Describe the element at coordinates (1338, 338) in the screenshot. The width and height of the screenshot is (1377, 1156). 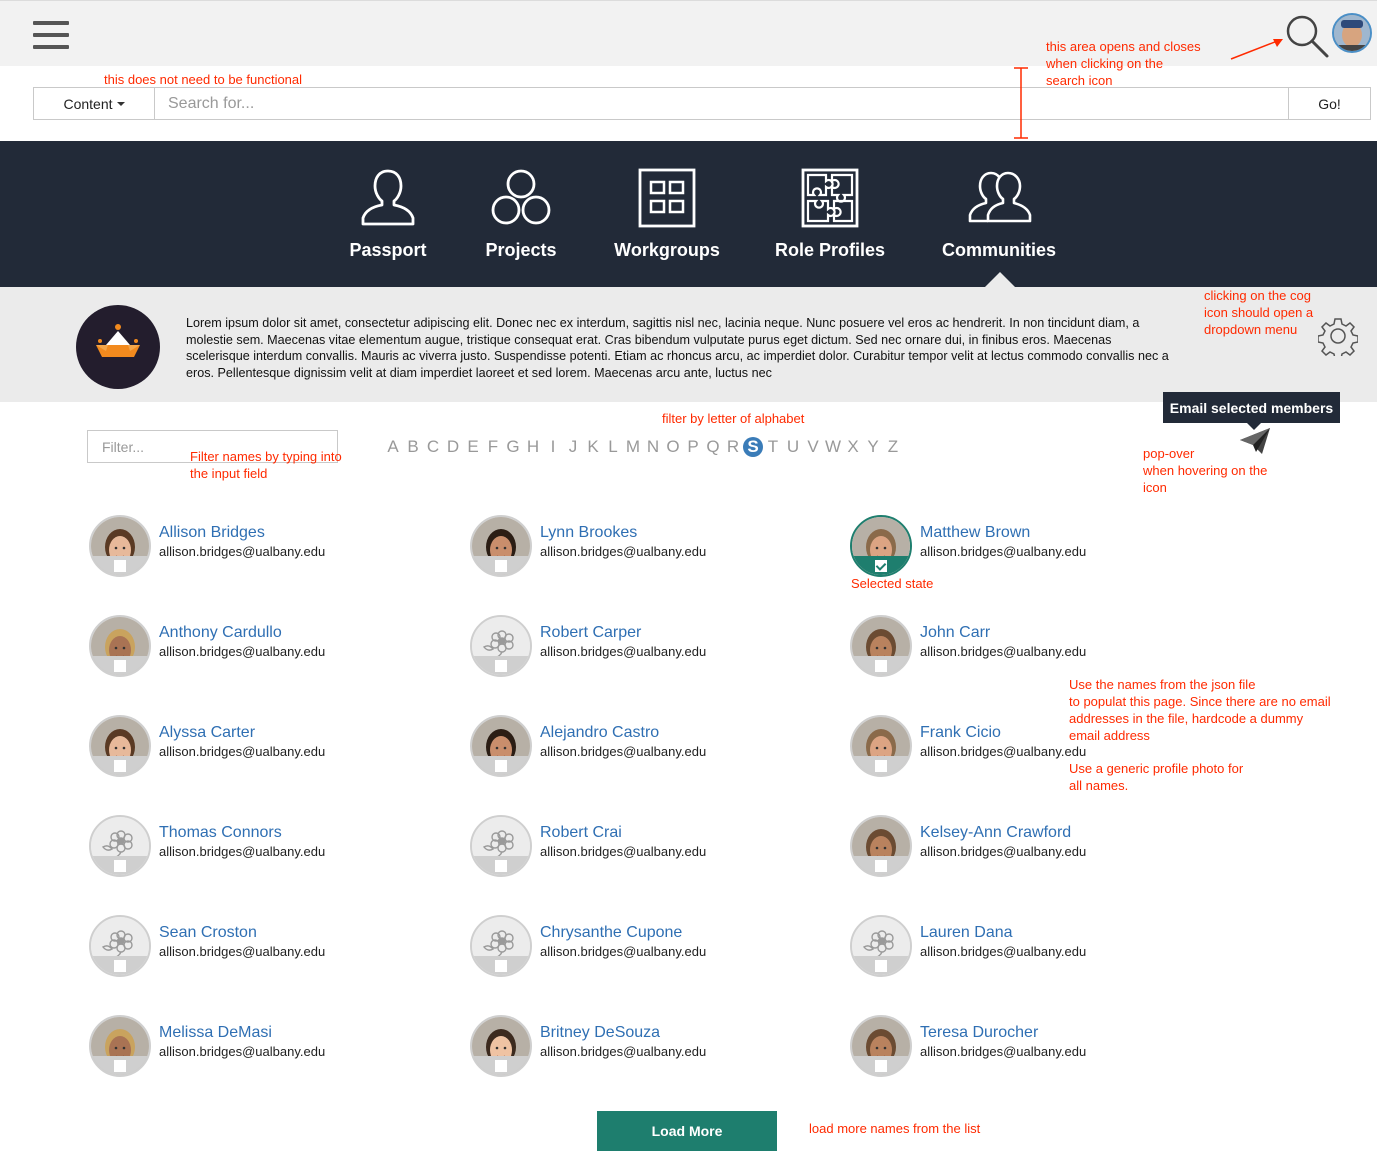
I see `gear-icon` at that location.